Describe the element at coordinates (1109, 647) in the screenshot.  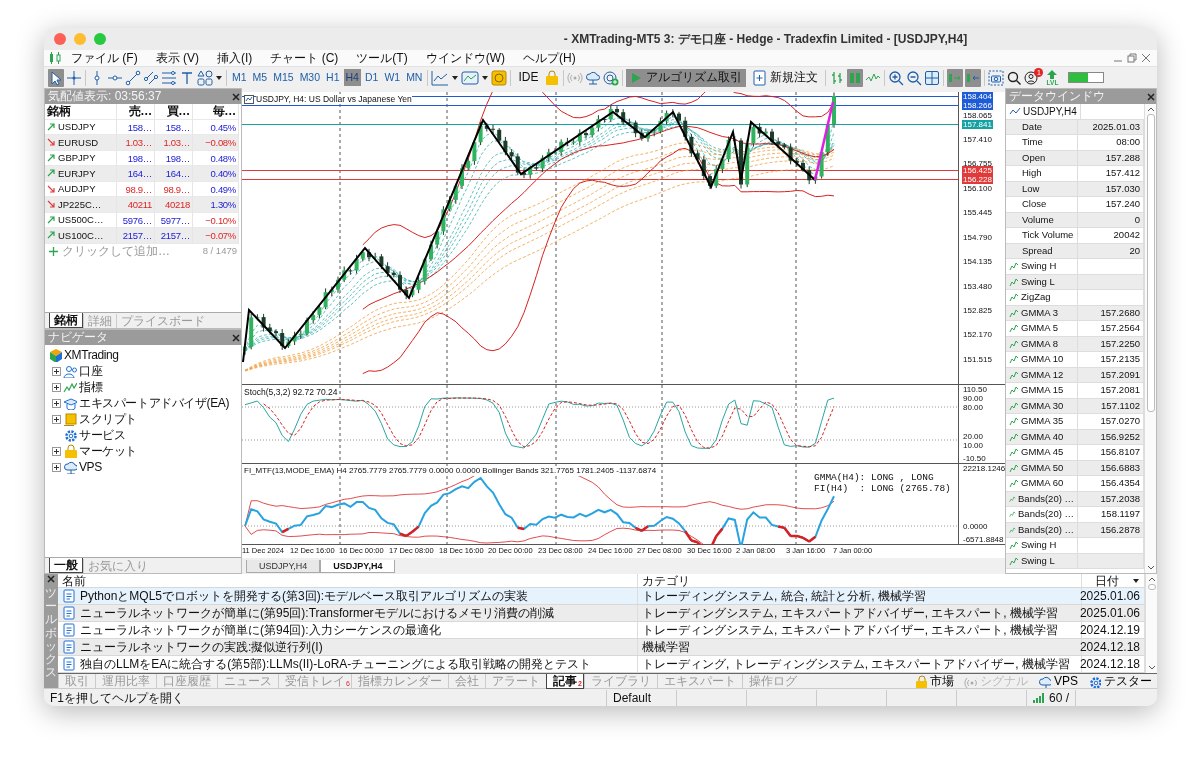
I see `article-date: 2024.12.18` at that location.